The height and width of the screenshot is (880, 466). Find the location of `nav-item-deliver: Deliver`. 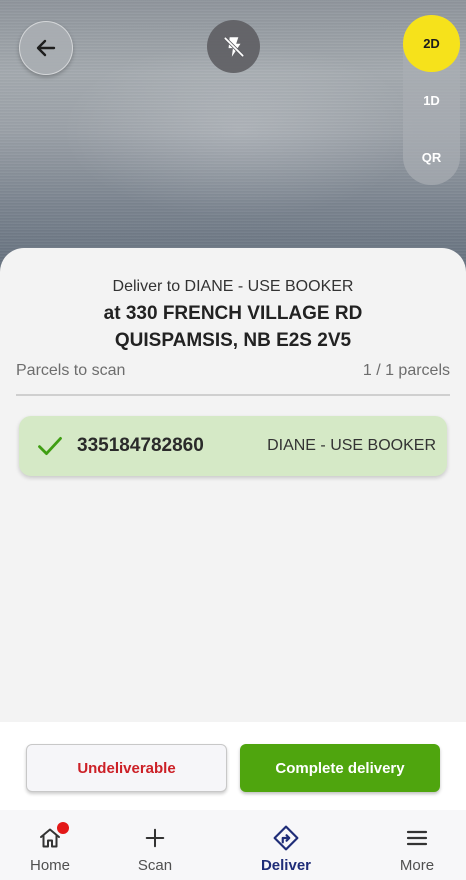

nav-item-deliver: Deliver is located at coordinates (286, 845).